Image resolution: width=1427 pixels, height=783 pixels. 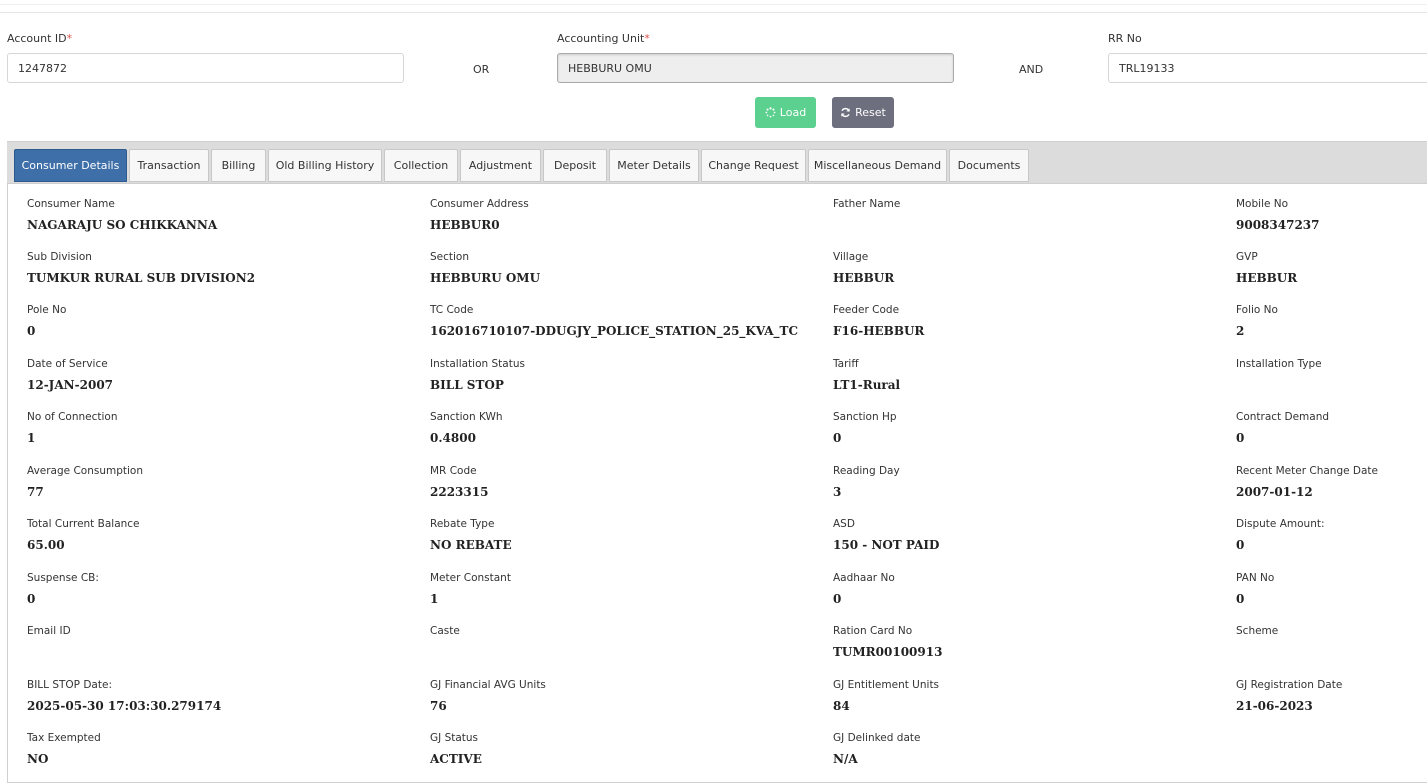 What do you see at coordinates (70, 385) in the screenshot?
I see `field-value: 12-JAN-2007` at bounding box center [70, 385].